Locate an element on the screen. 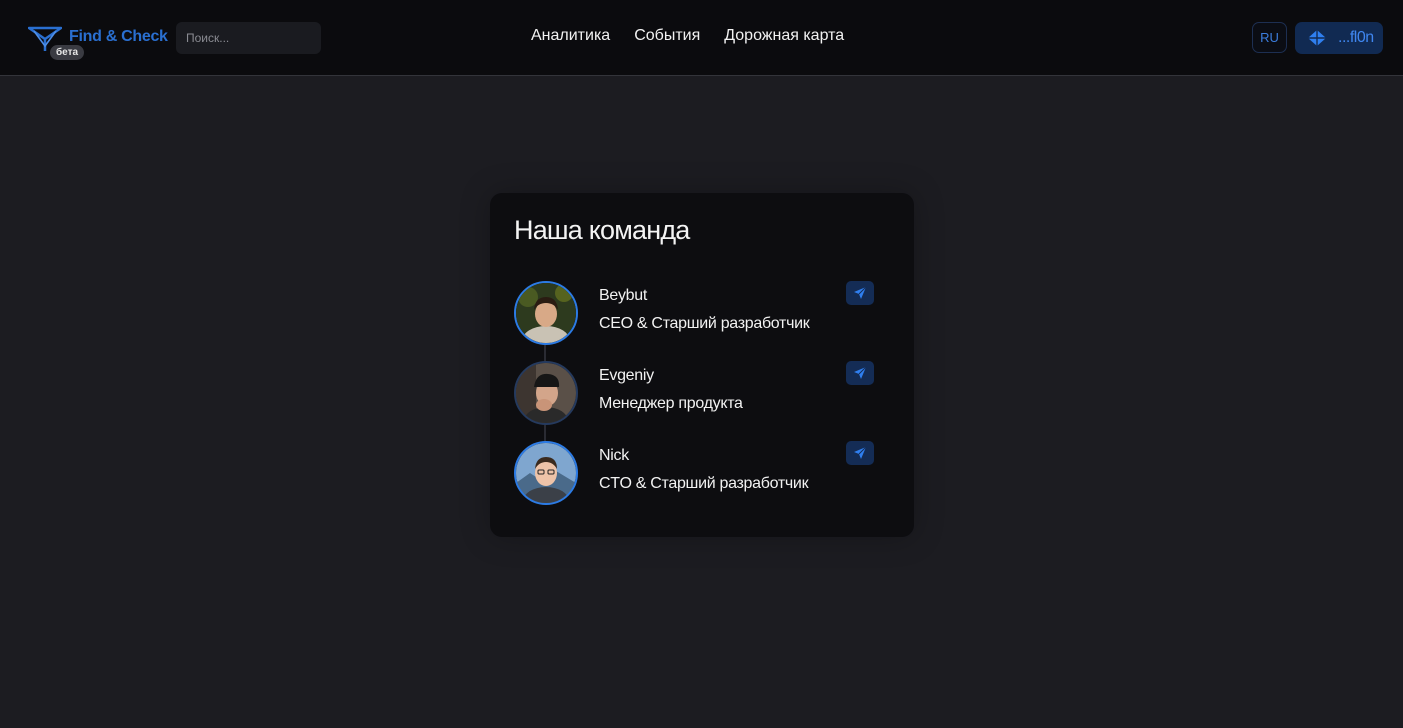 Image resolution: width=1403 pixels, height=728 pixels. nav-analytics: Аналитика is located at coordinates (570, 36).